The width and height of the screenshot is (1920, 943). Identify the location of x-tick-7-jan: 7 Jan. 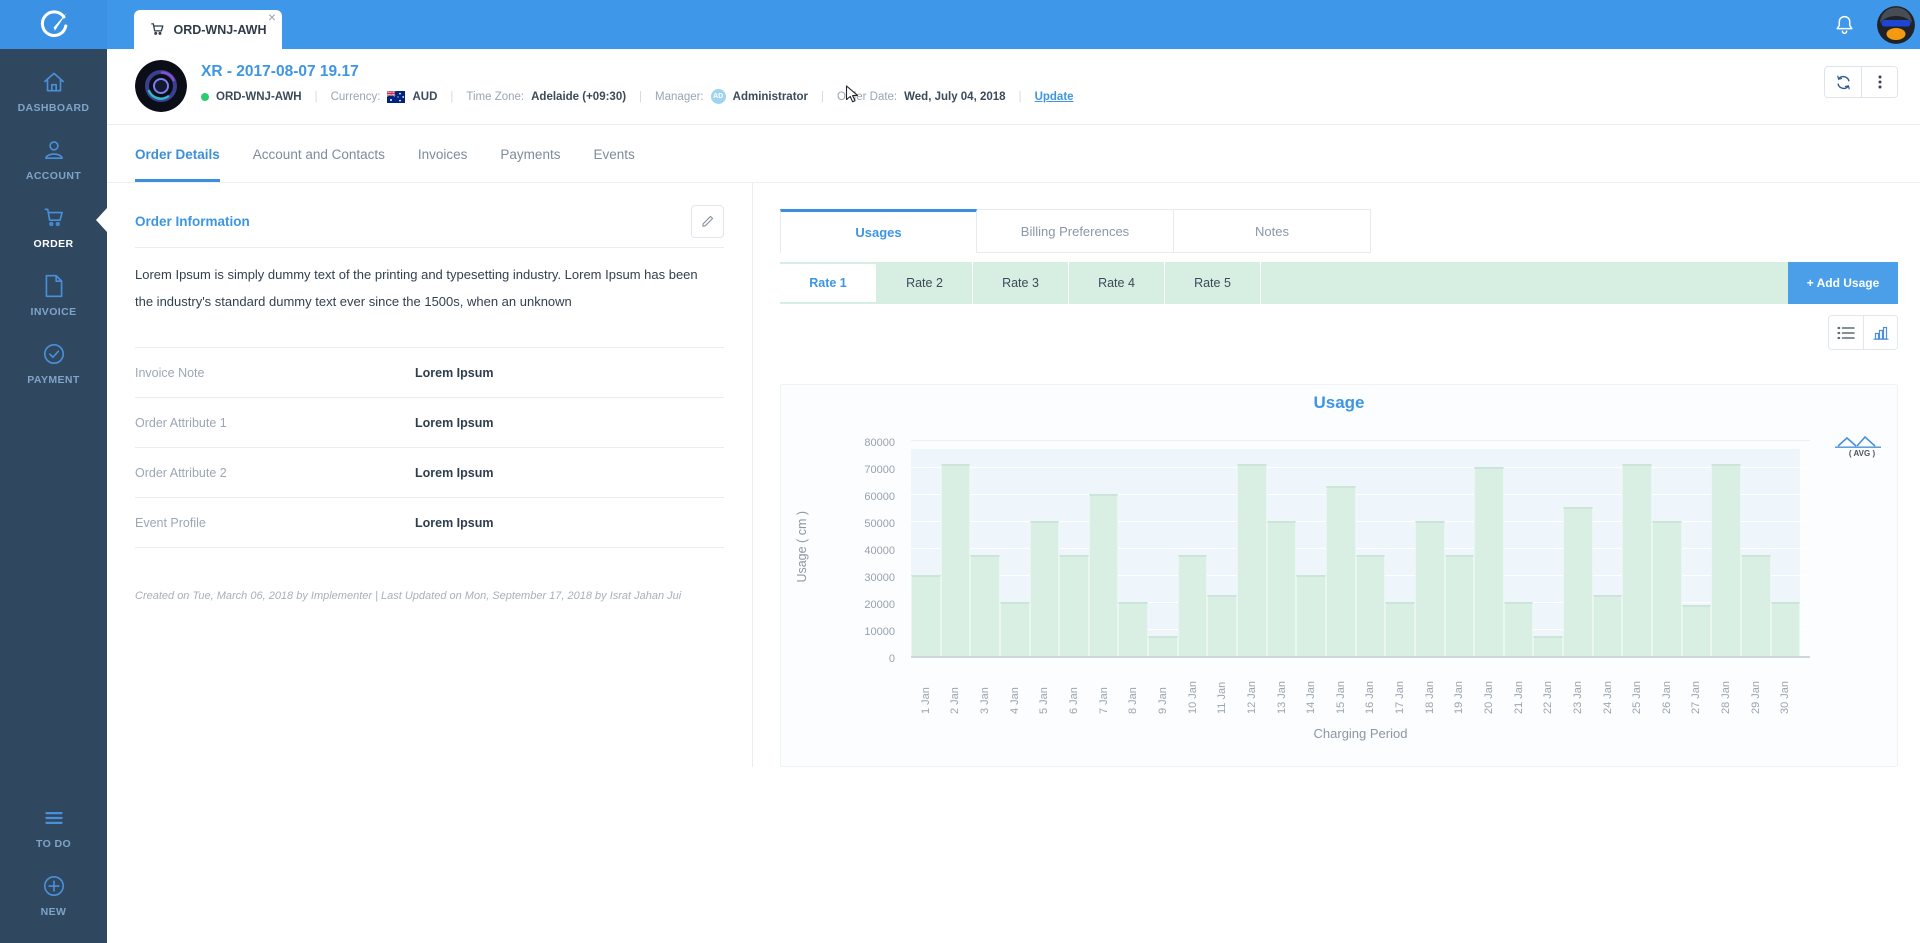
(1104, 686).